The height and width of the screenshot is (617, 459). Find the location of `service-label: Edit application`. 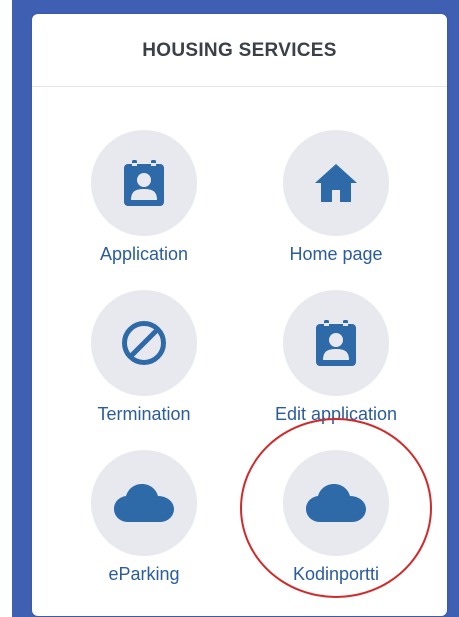

service-label: Edit application is located at coordinates (336, 414).